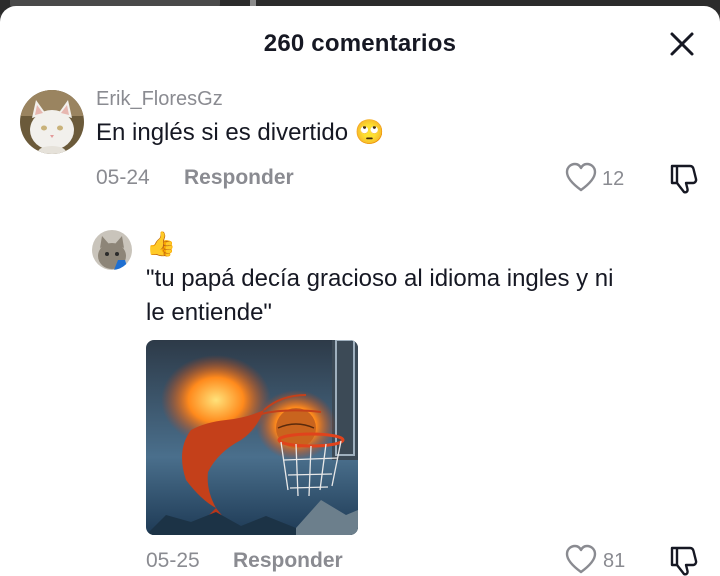 The height and width of the screenshot is (576, 720). Describe the element at coordinates (613, 179) in the screenshot. I see `like-count: 12` at that location.